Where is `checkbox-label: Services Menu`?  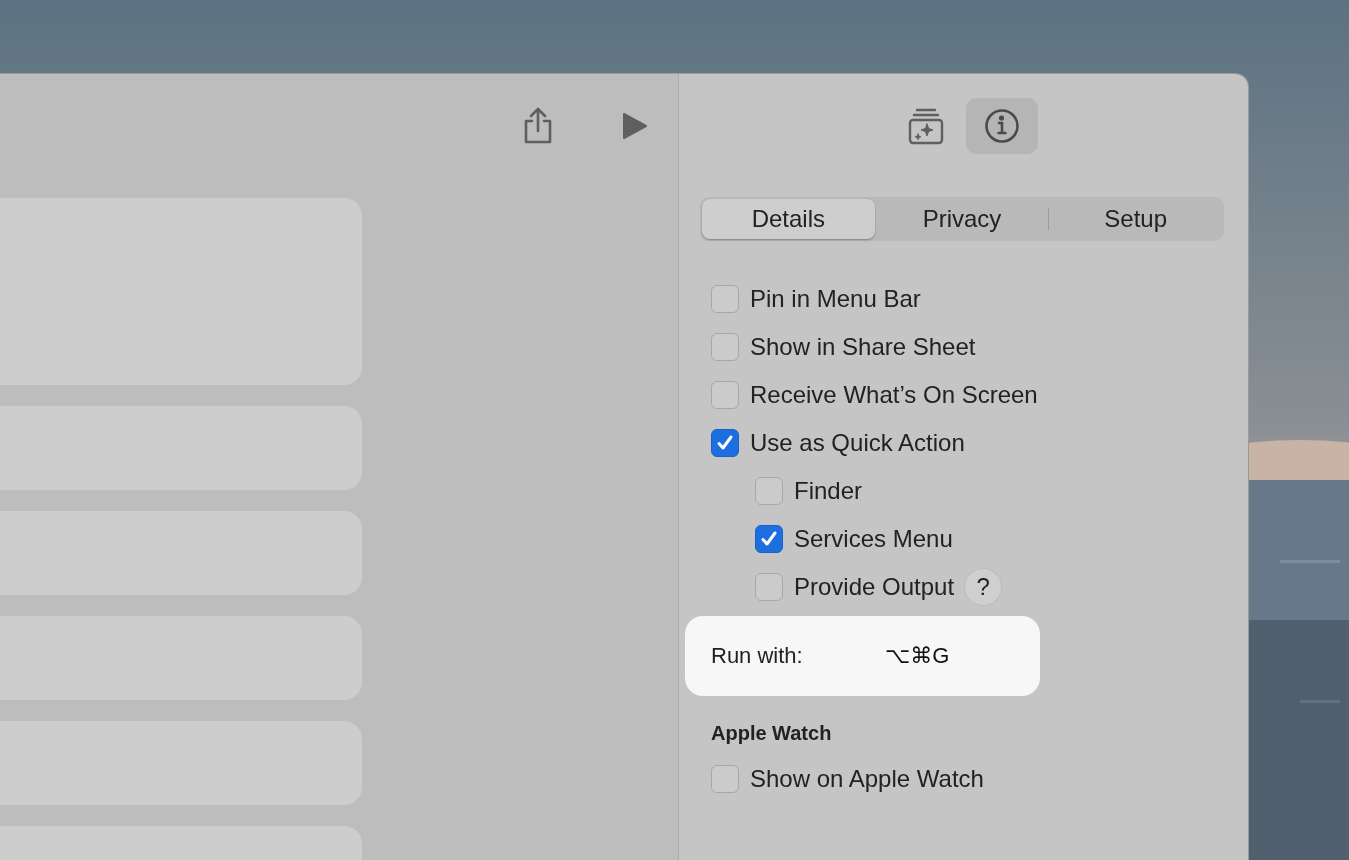 checkbox-label: Services Menu is located at coordinates (873, 539).